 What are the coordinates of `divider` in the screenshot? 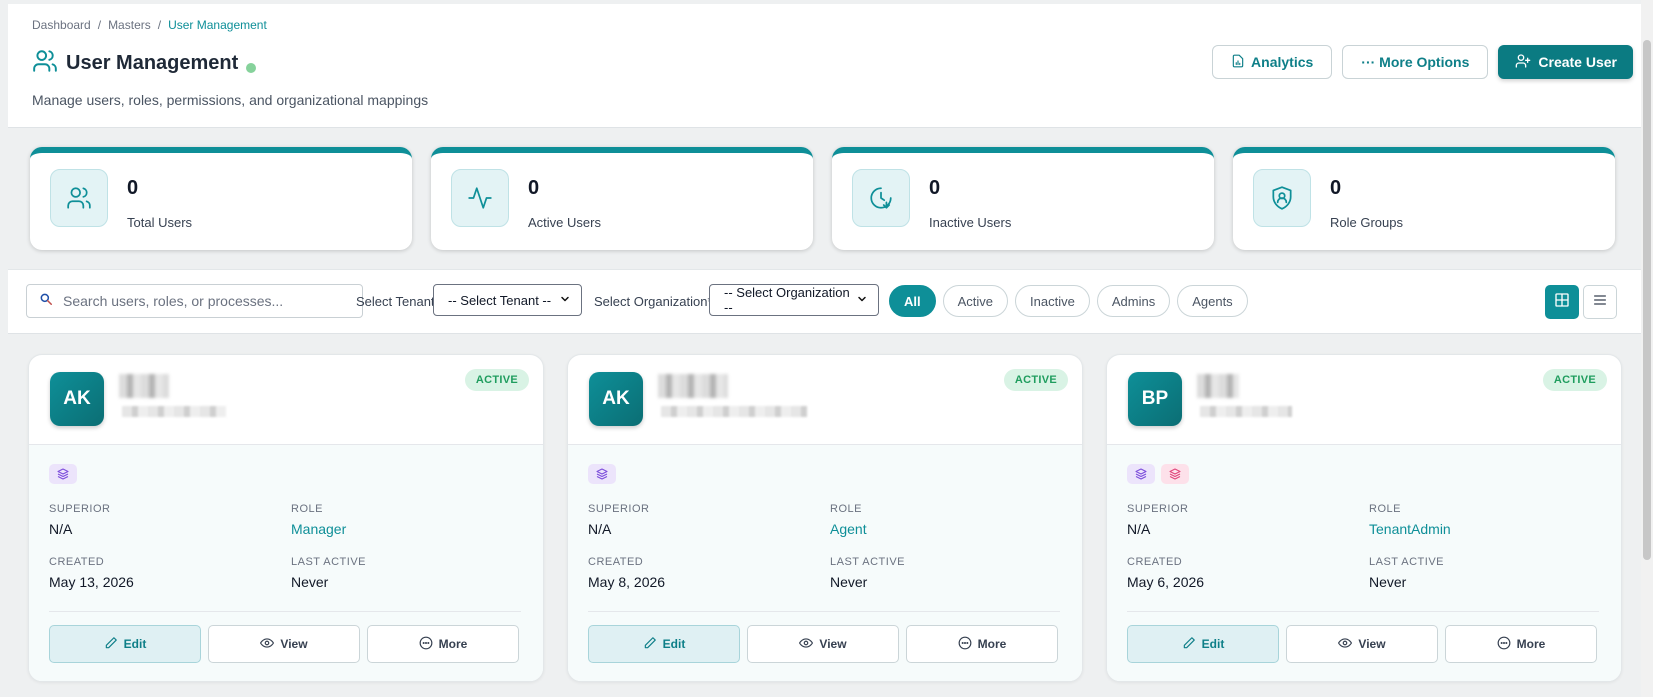 It's located at (1363, 611).